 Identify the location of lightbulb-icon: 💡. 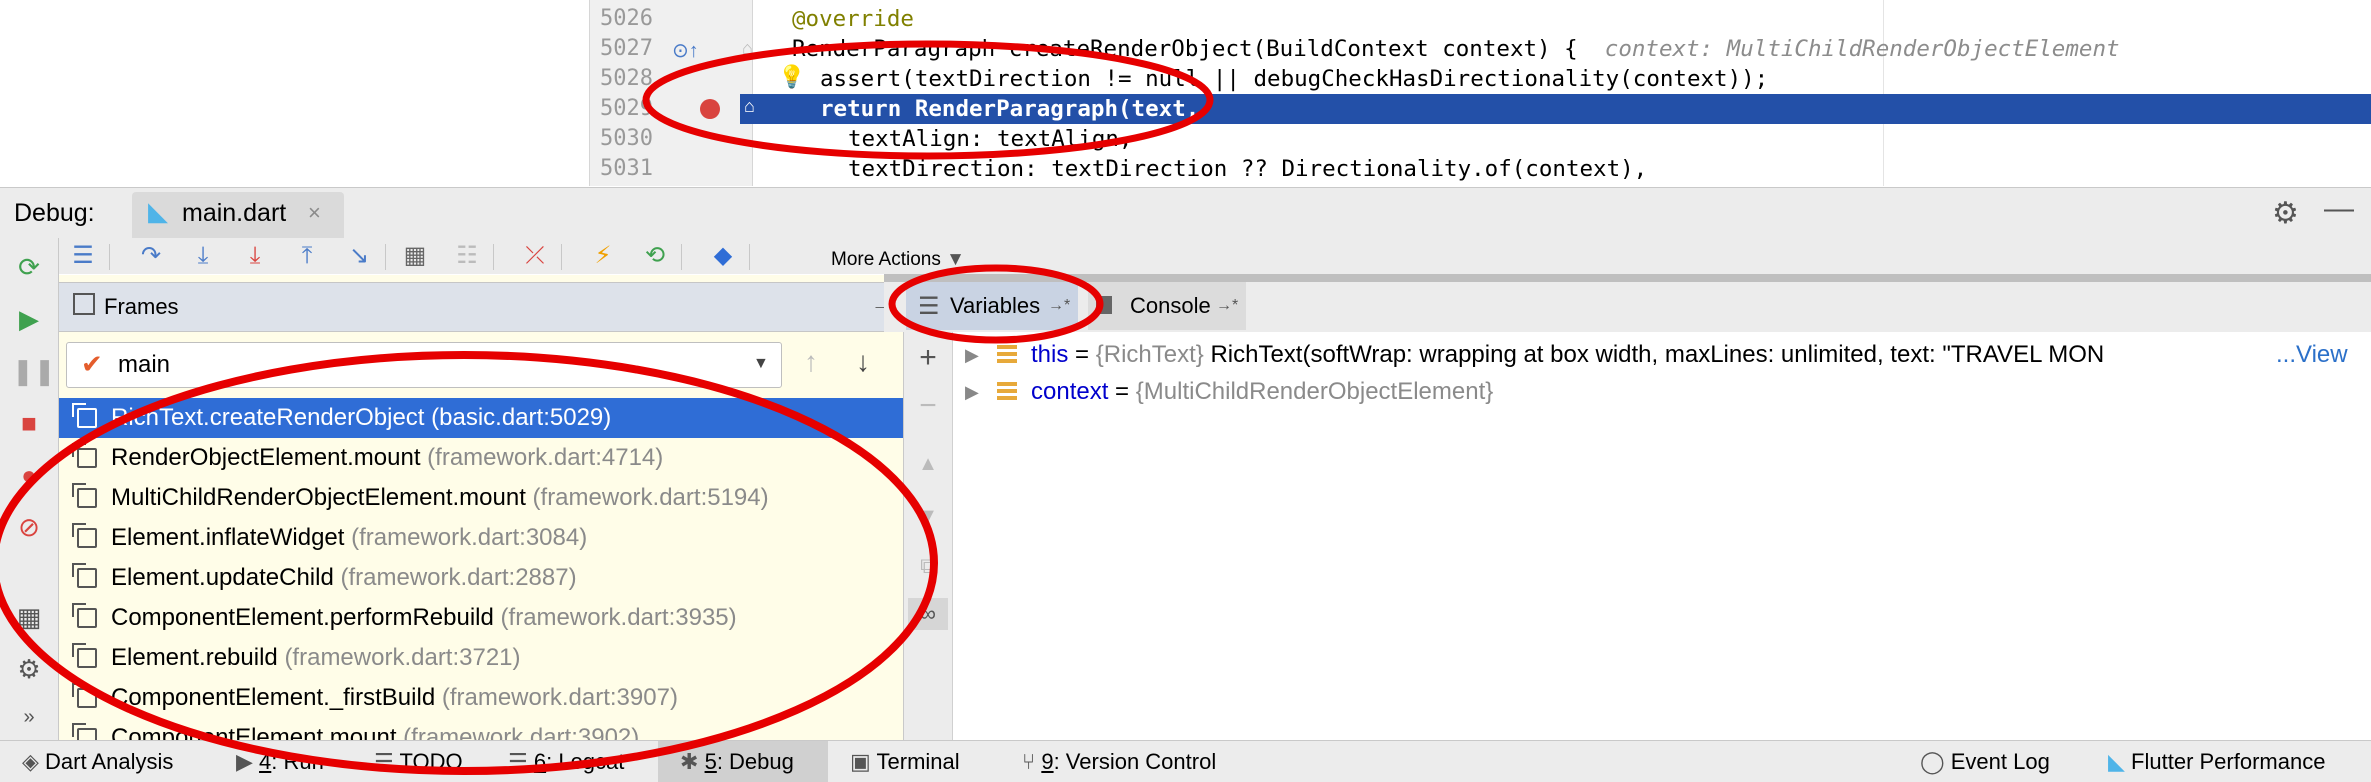
(791, 77).